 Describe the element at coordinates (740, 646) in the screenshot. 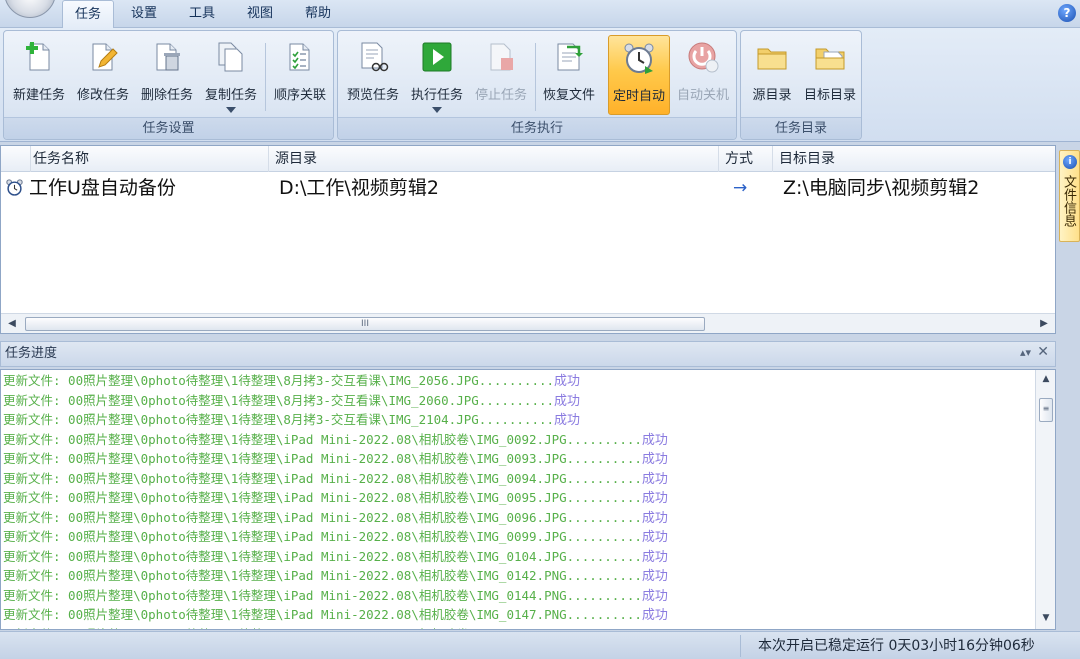

I see `status-separator` at that location.